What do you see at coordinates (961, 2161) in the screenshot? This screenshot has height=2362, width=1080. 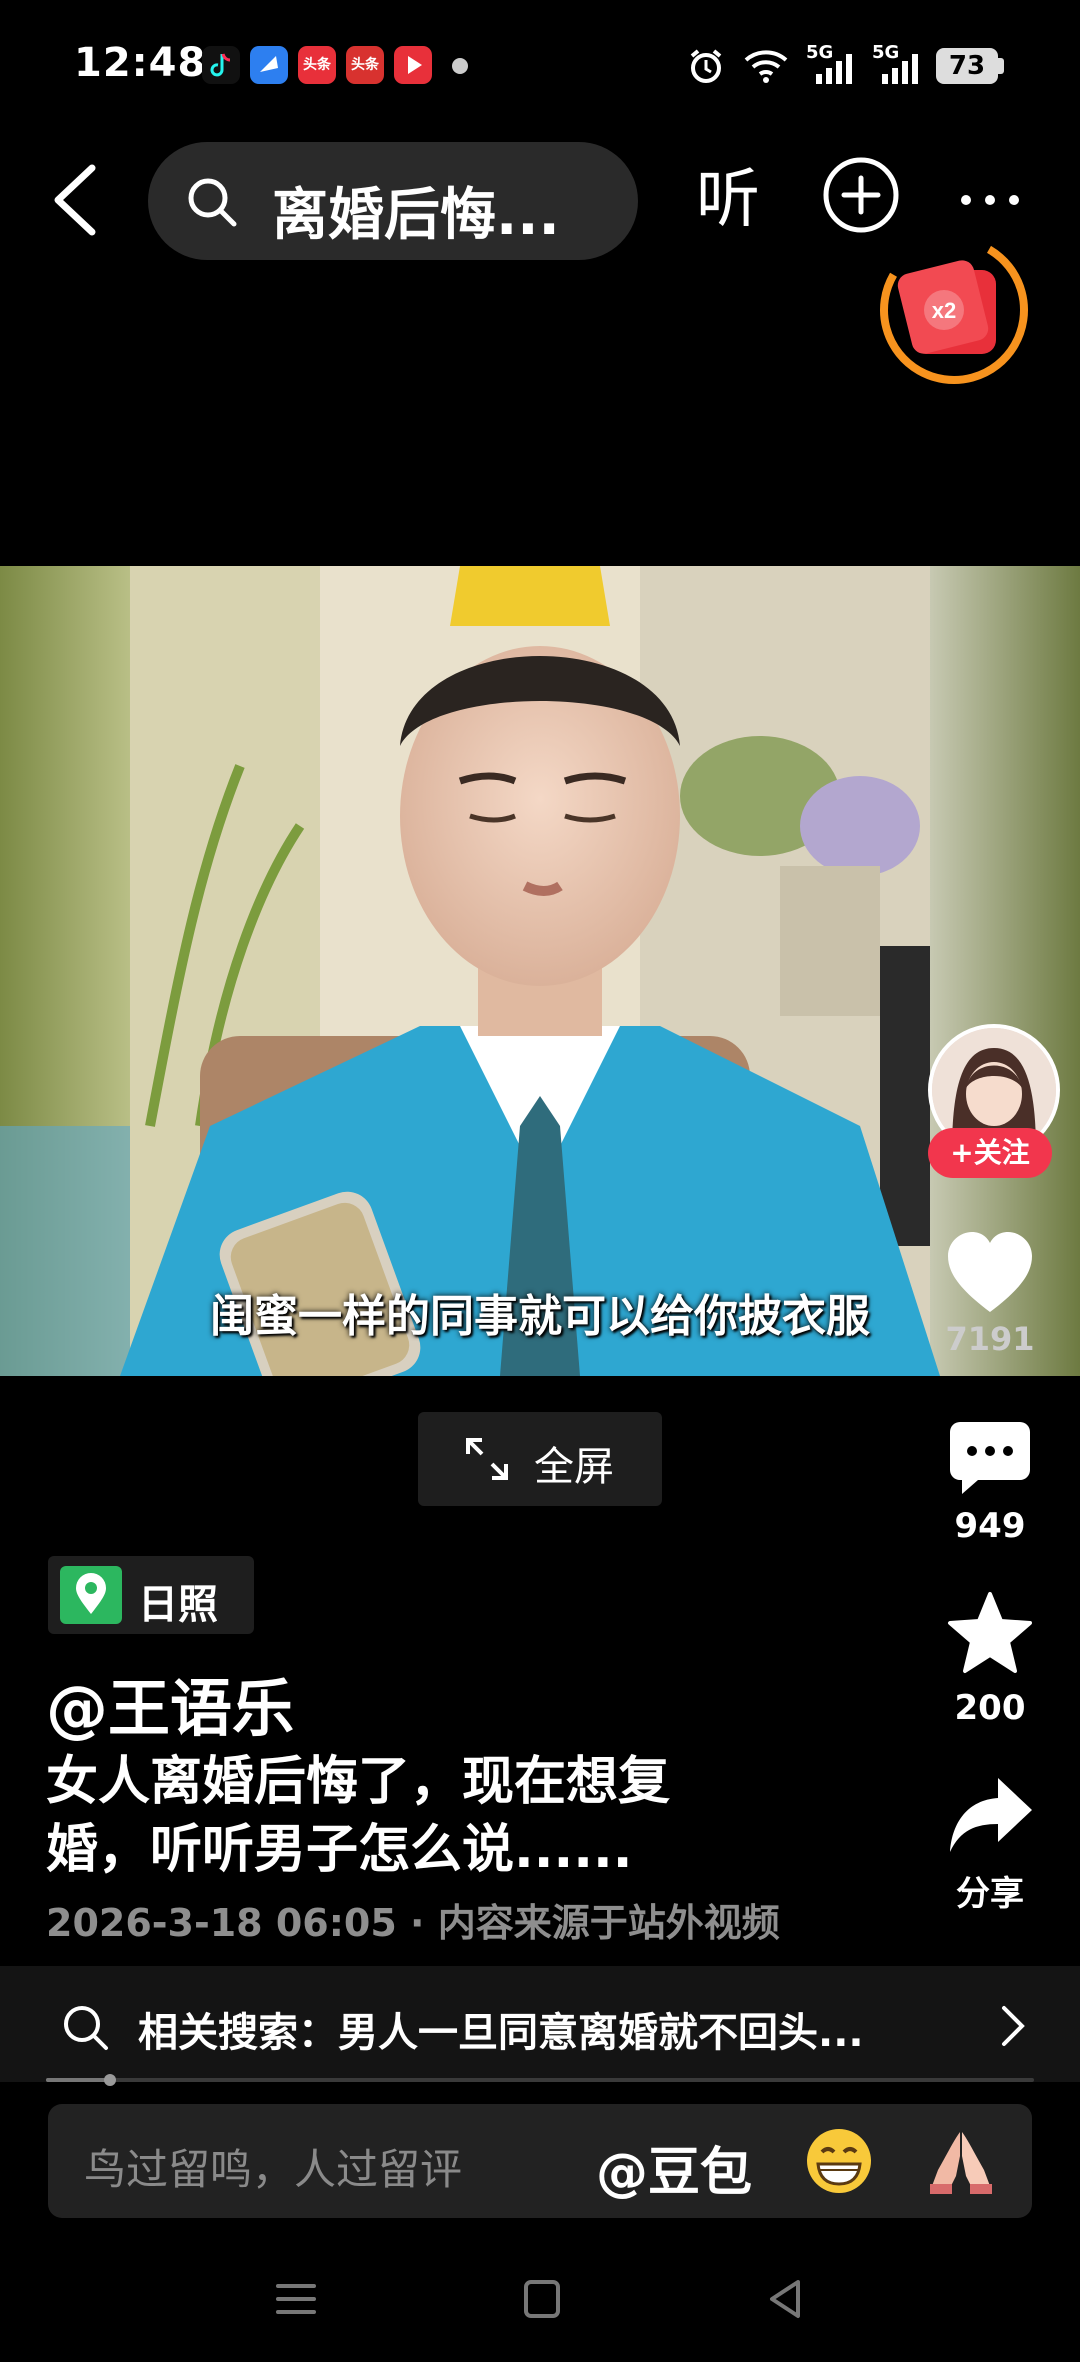 I see `pray-emoji-button` at bounding box center [961, 2161].